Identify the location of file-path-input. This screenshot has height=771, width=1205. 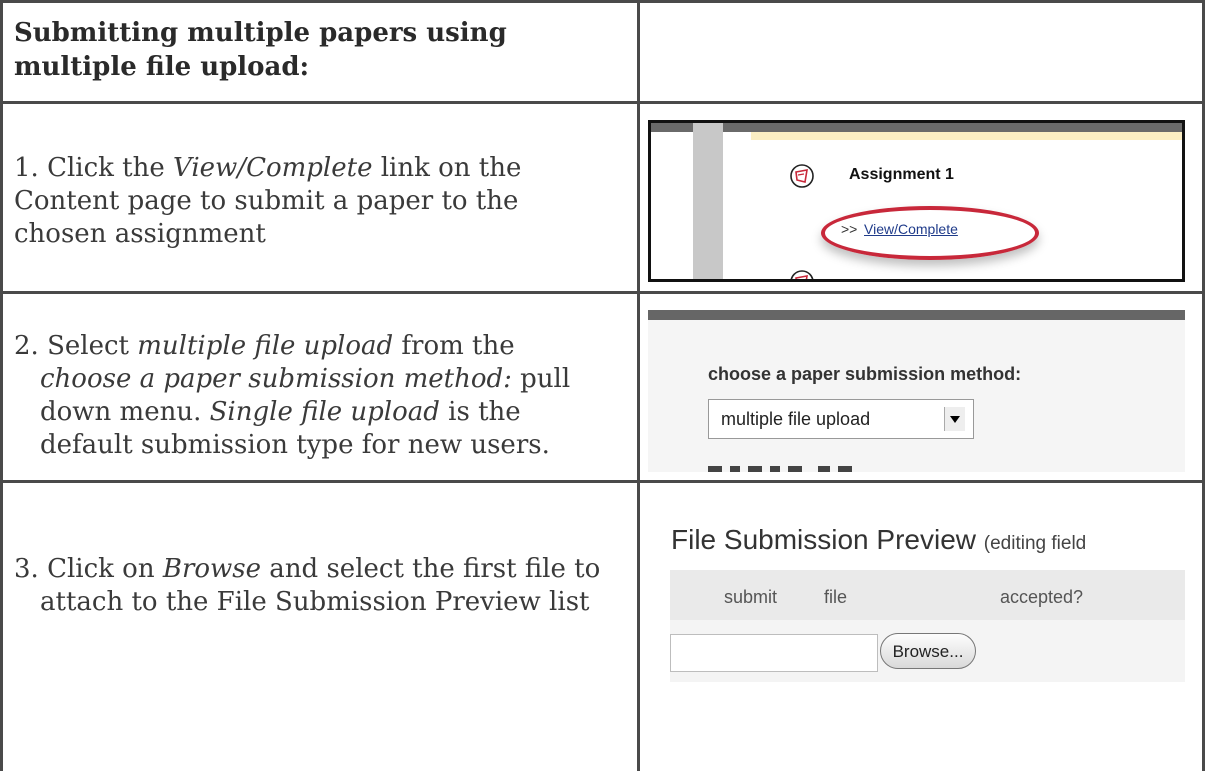
(774, 653).